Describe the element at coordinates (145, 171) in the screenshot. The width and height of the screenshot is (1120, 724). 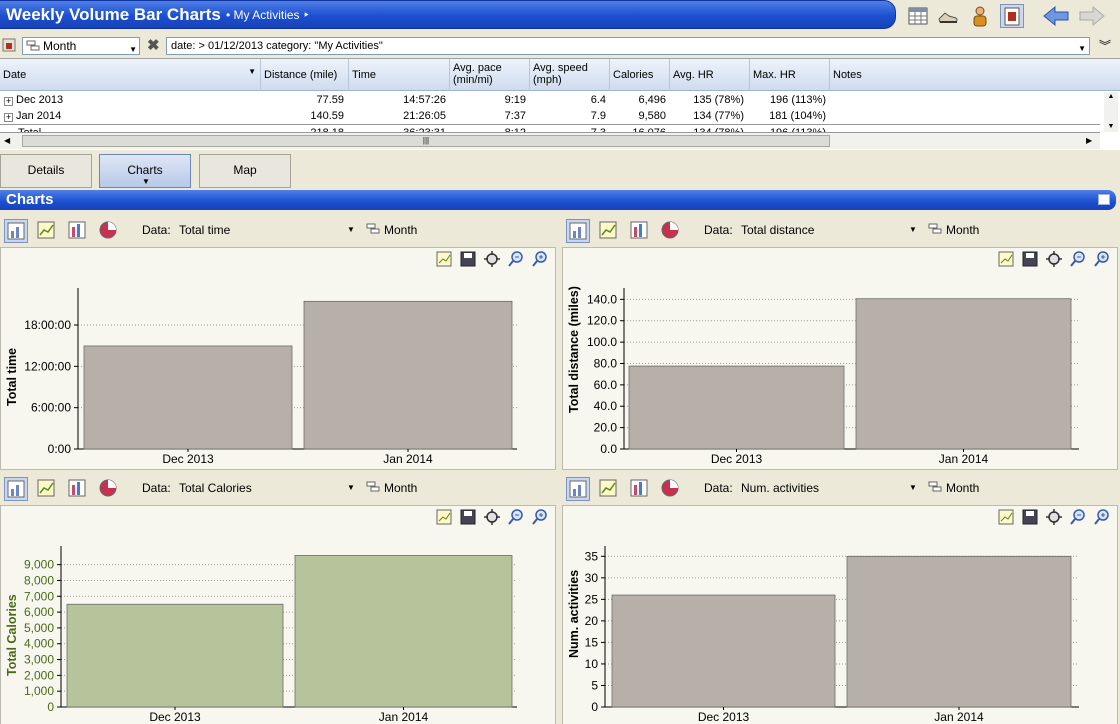
I see `tab-charts: Charts ▼` at that location.